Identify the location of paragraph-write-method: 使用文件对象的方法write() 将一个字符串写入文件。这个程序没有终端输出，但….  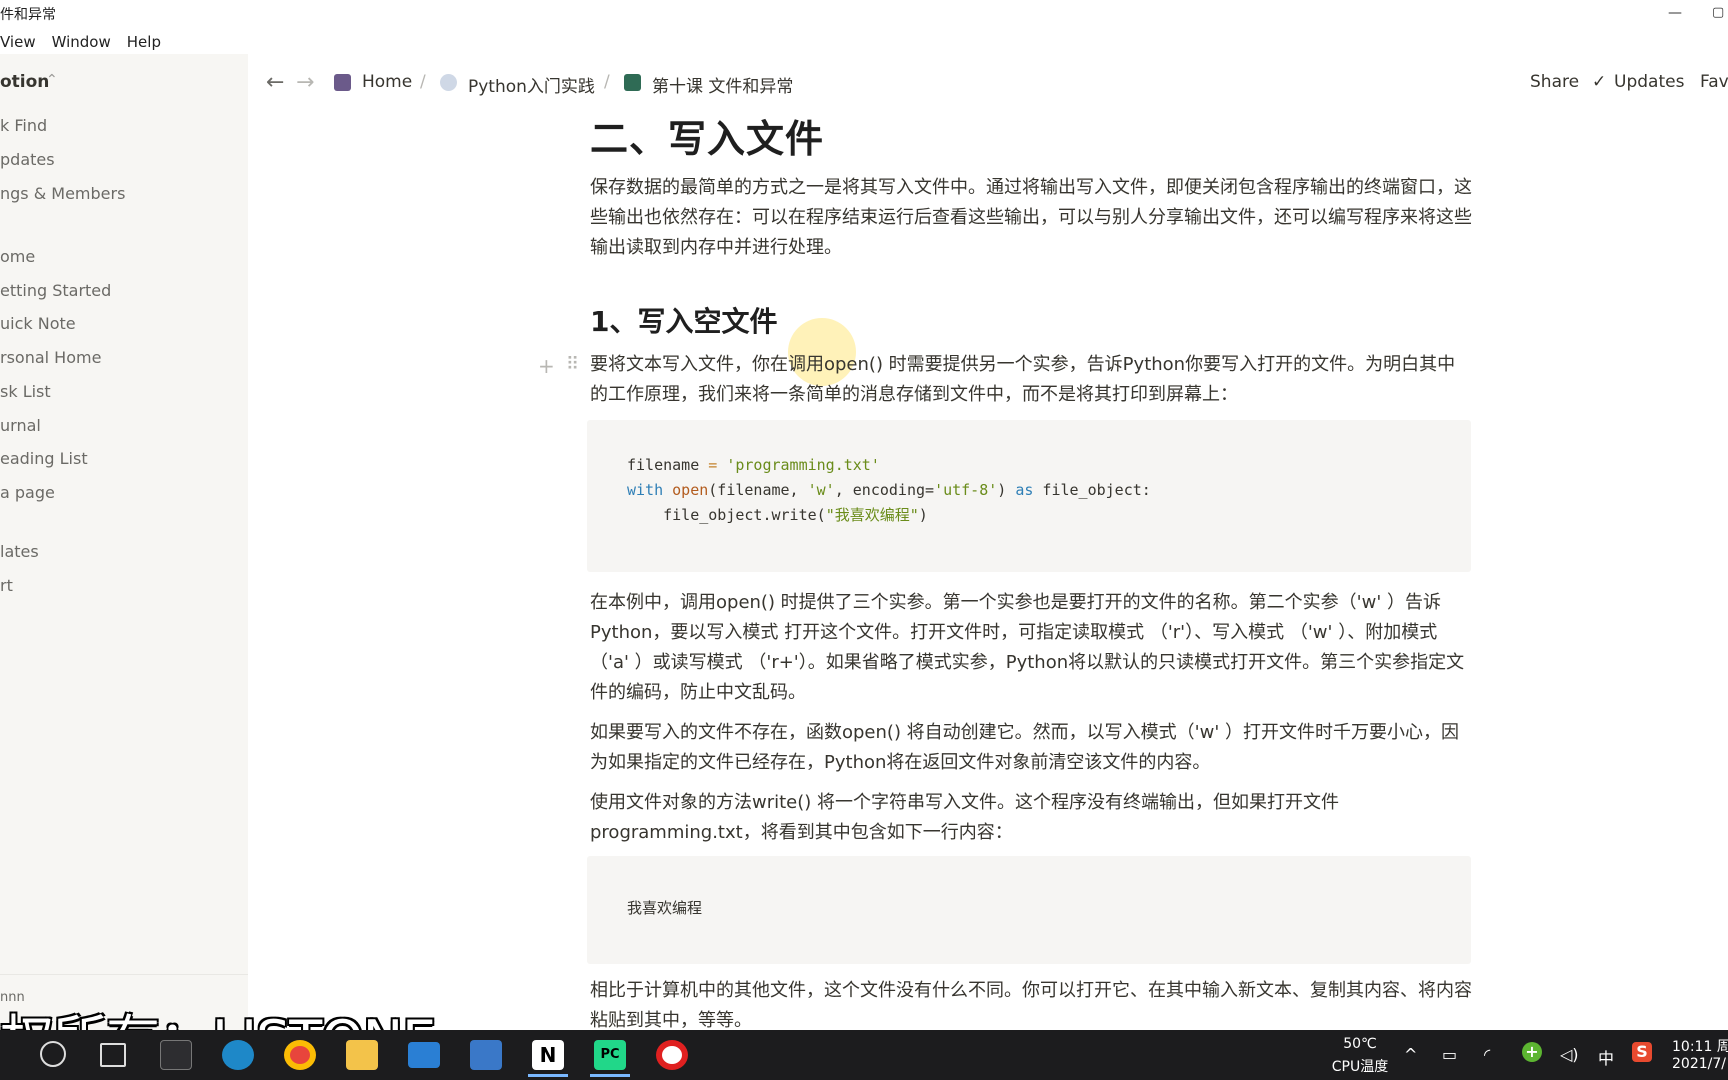
(1031, 818).